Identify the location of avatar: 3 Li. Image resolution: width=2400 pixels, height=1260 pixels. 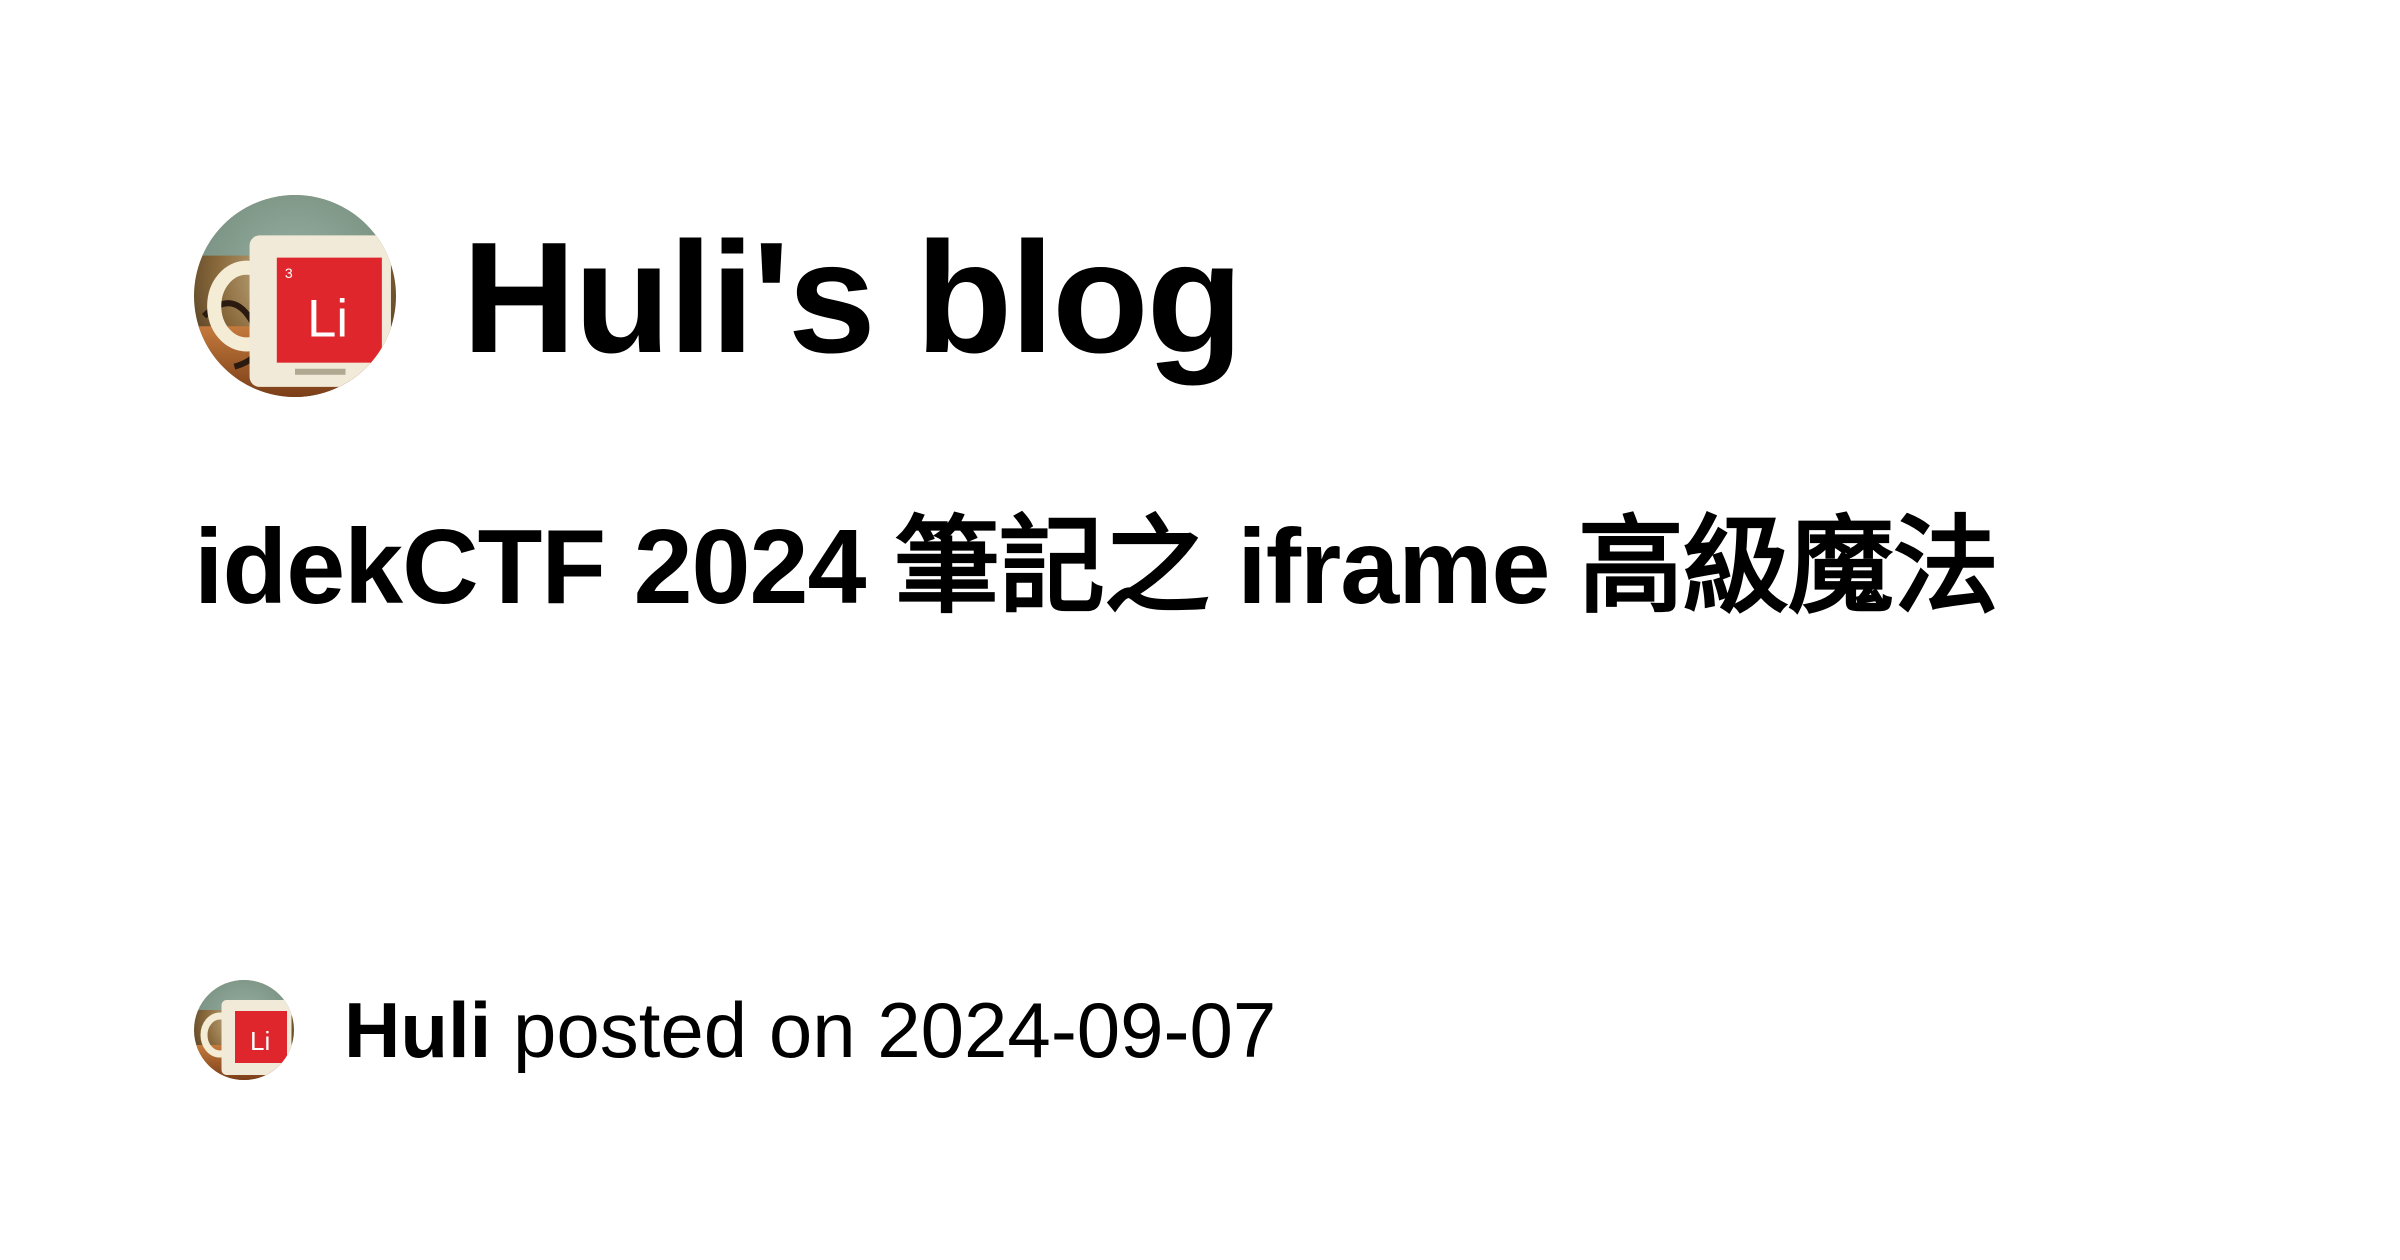
(295, 295).